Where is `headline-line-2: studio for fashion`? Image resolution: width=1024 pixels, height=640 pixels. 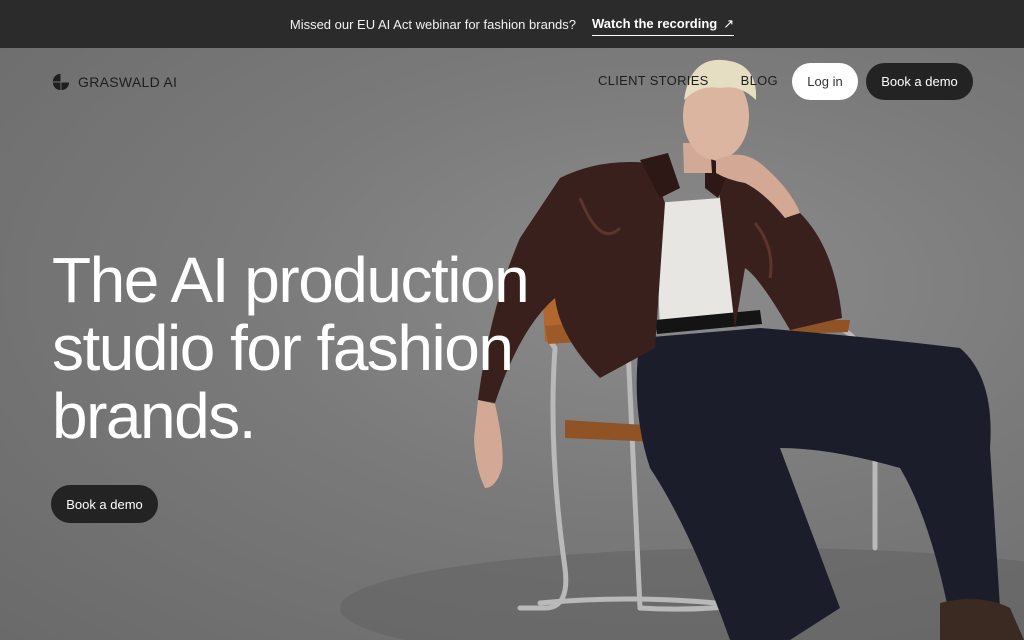
headline-line-2: studio for fashion is located at coordinates (283, 348).